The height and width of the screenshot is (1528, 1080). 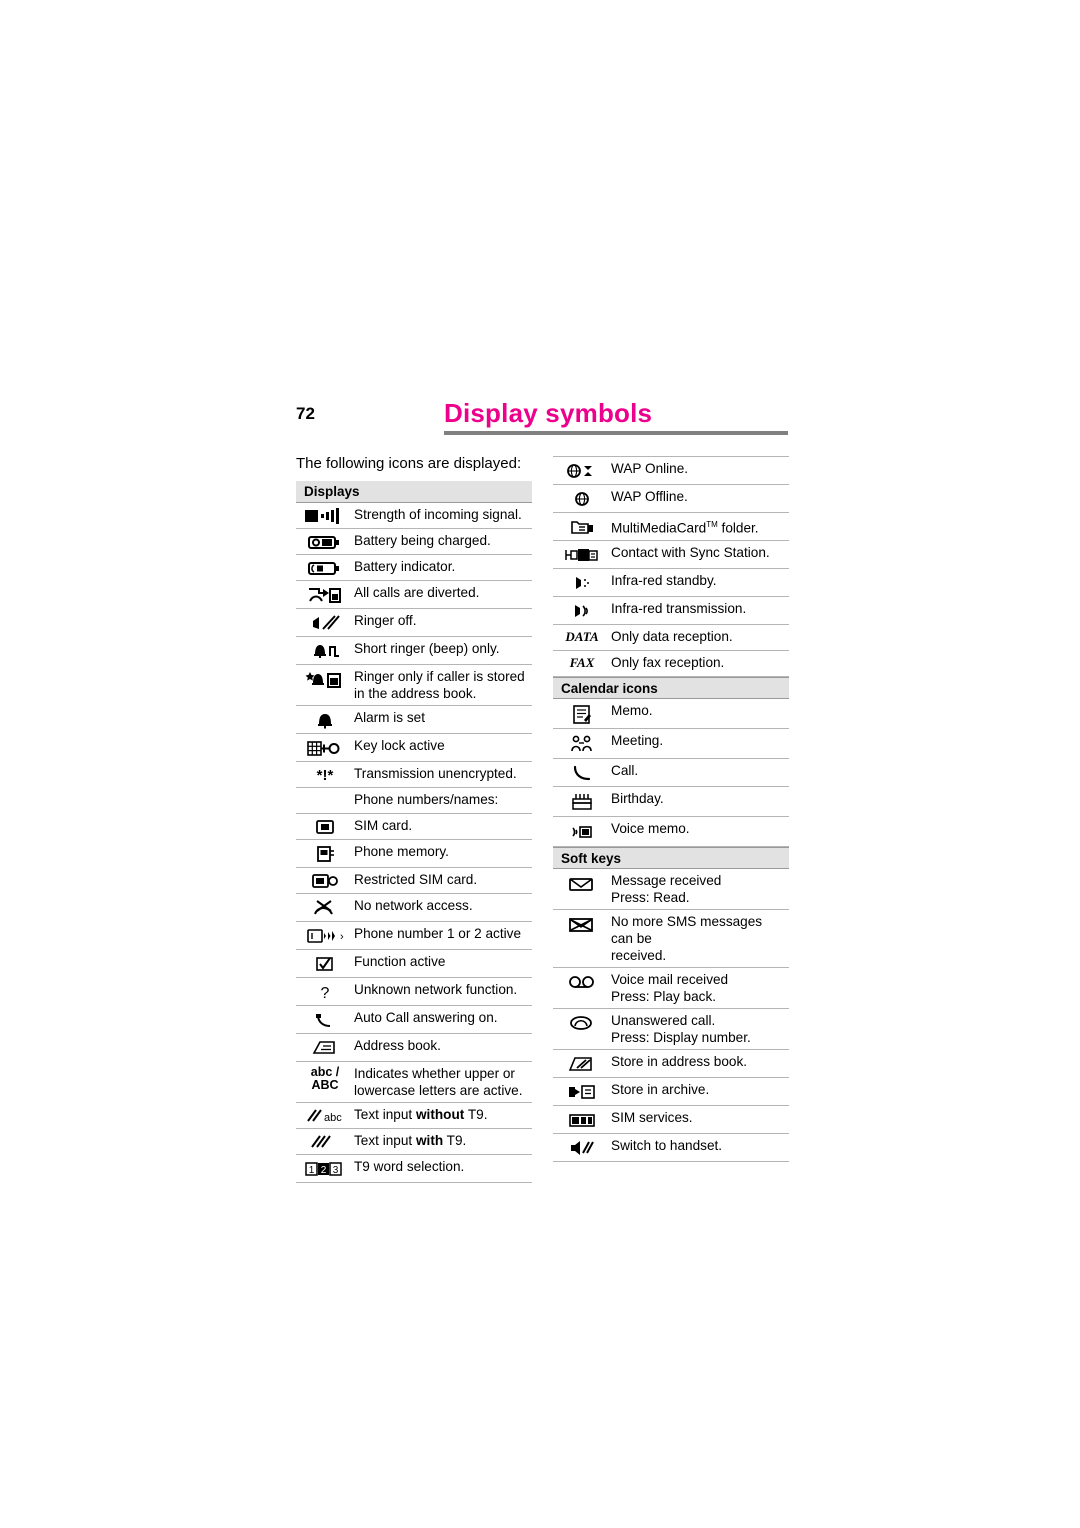 I want to click on sim-card-icon, so click(x=325, y=826).